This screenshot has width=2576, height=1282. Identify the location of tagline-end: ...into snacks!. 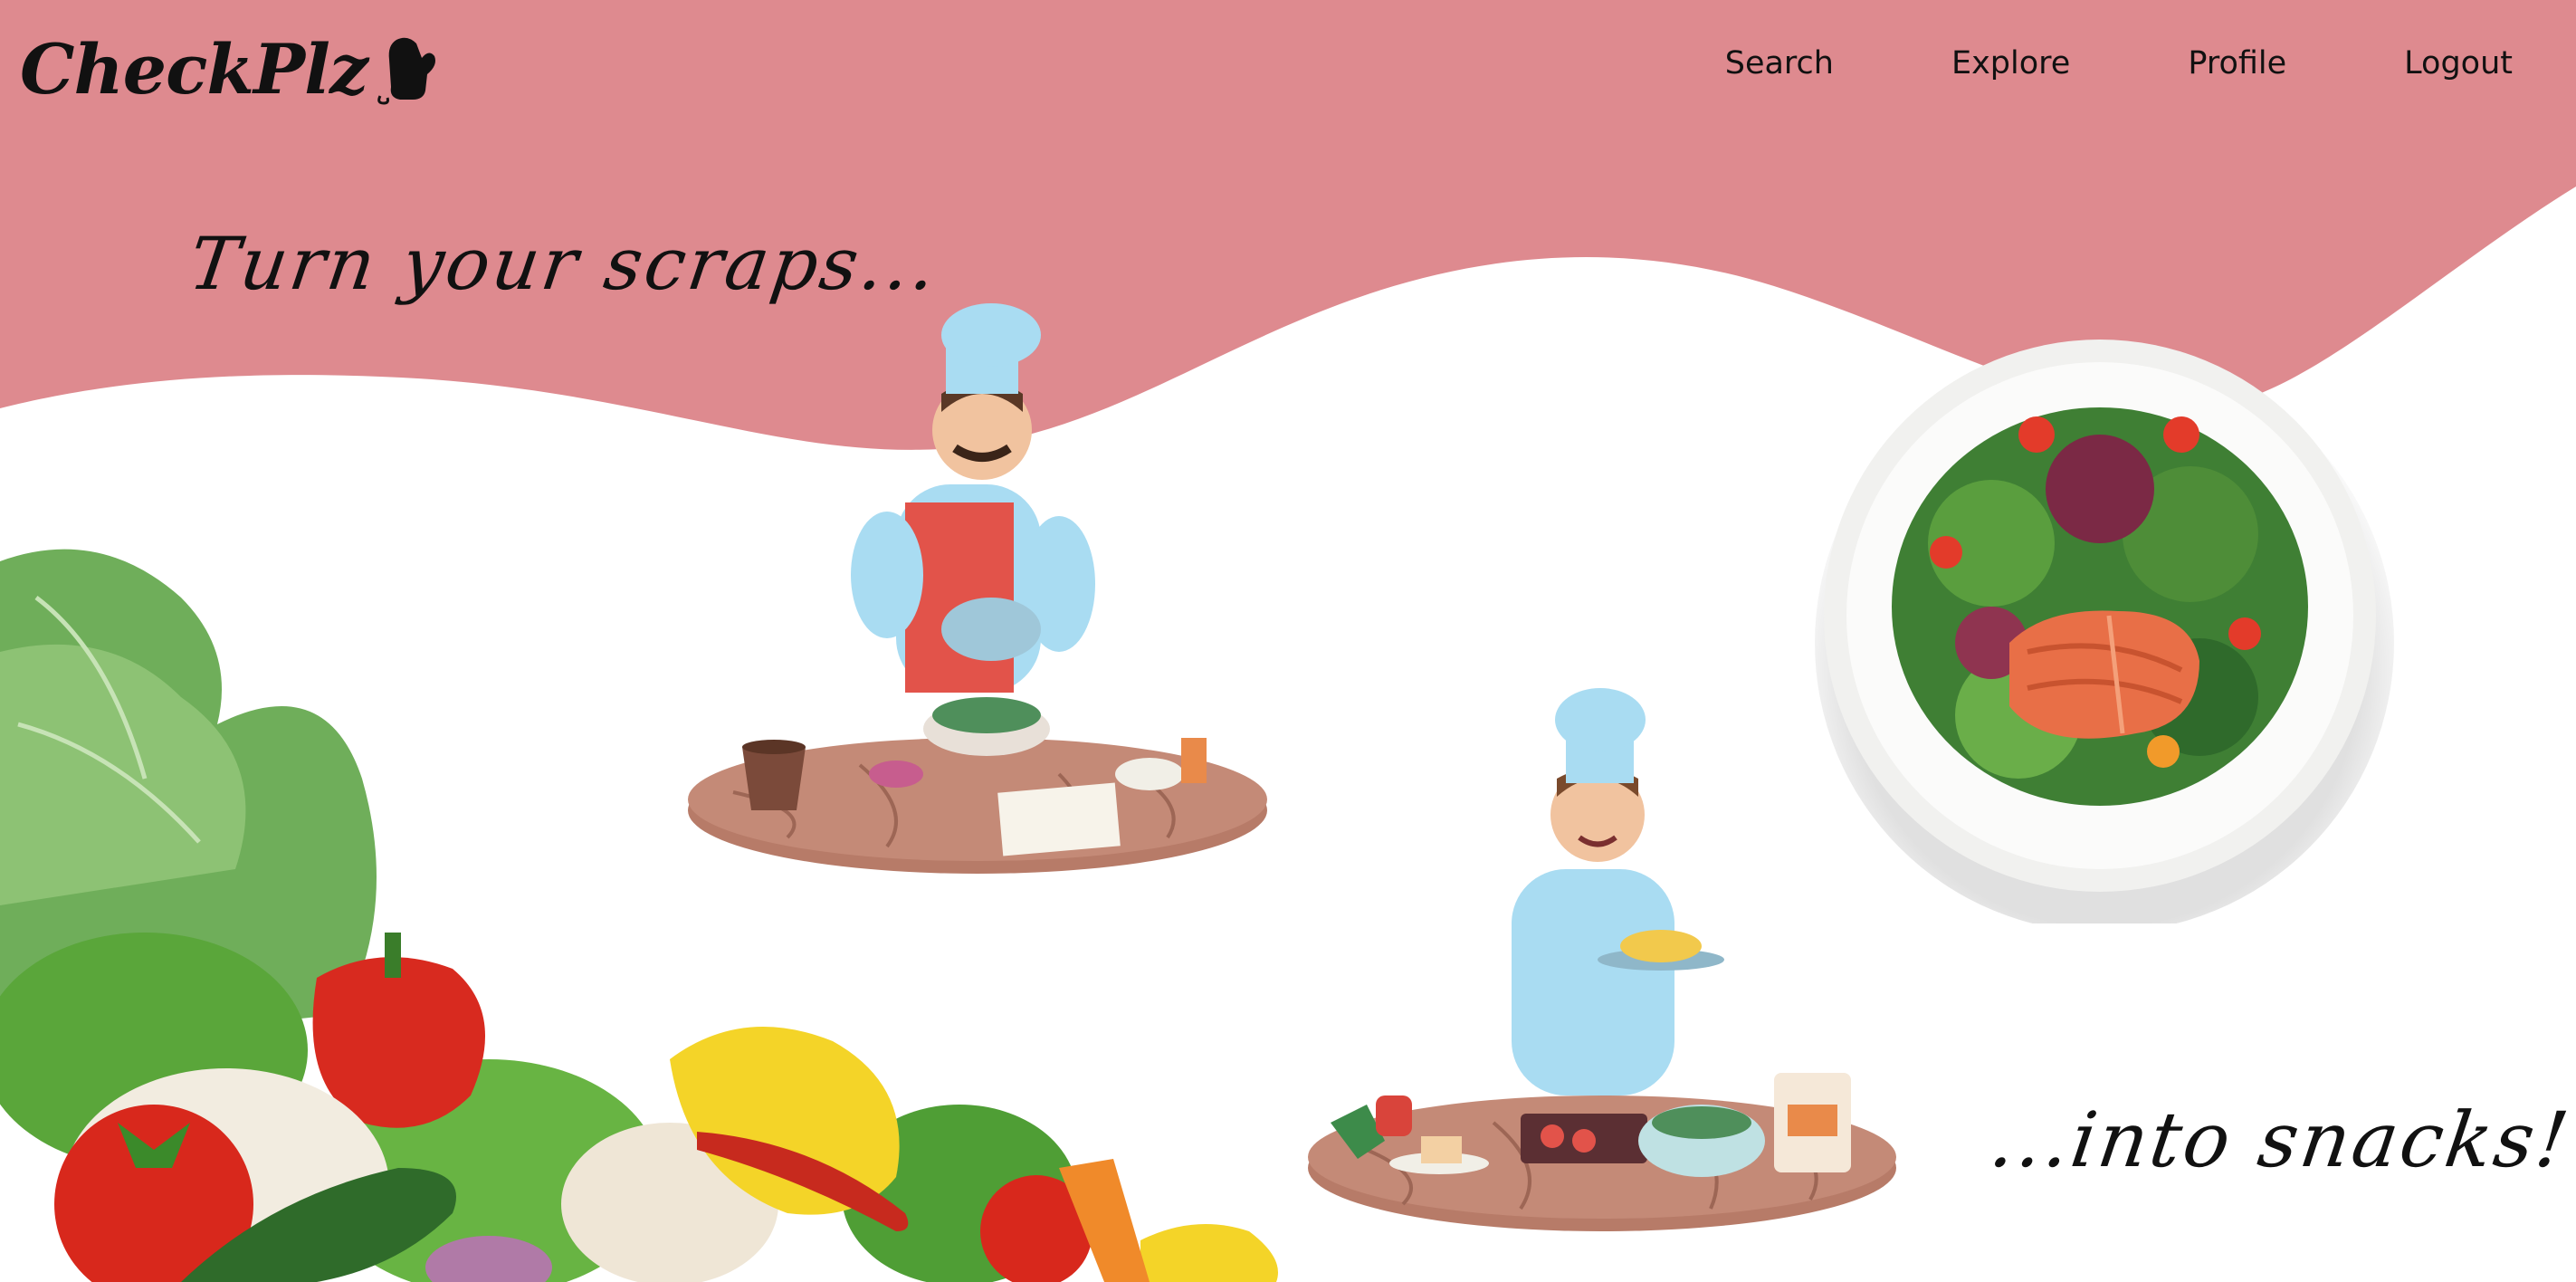
(2281, 1139).